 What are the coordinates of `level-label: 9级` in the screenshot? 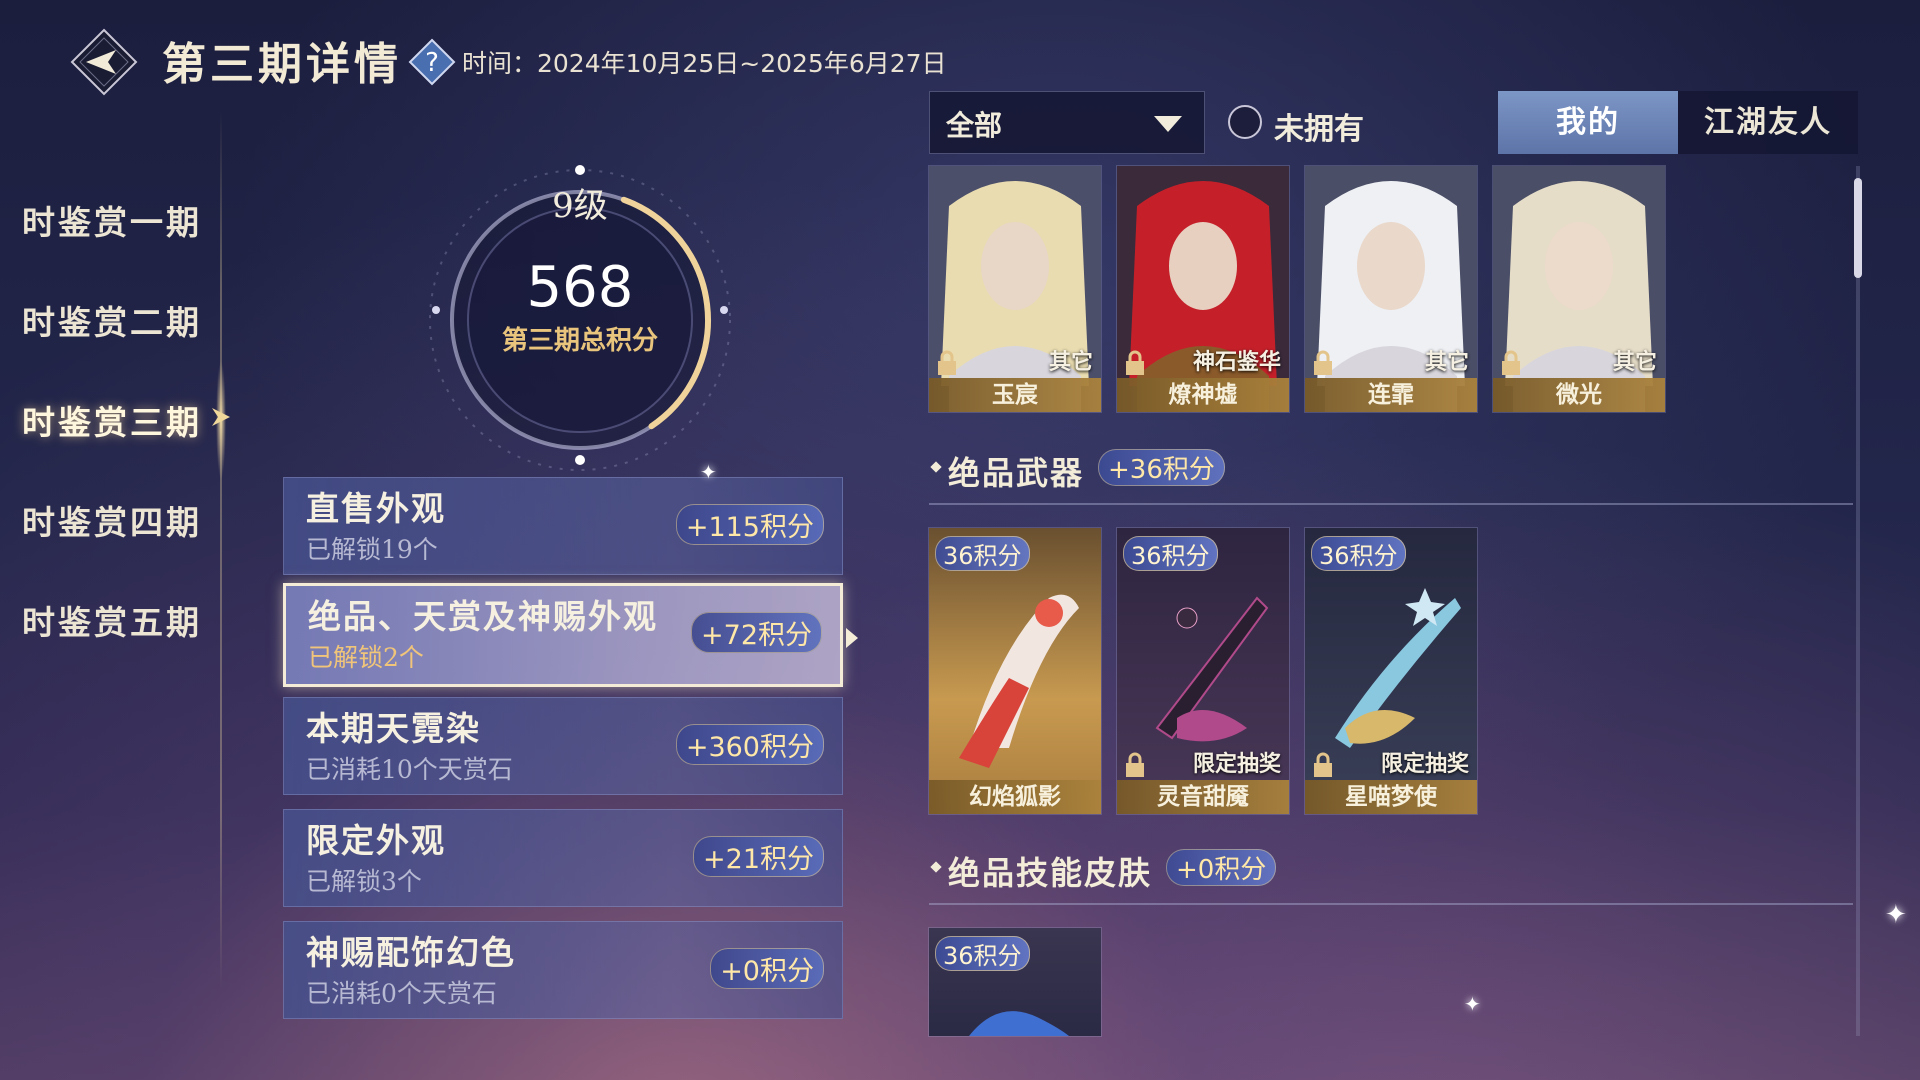 It's located at (580, 206).